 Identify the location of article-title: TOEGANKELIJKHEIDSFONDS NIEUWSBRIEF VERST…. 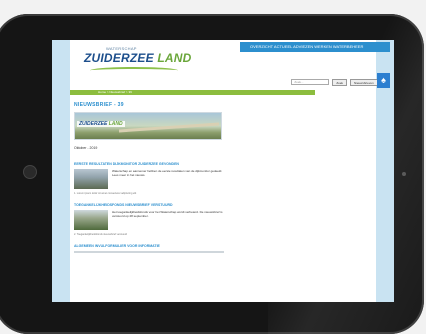
(149, 205).